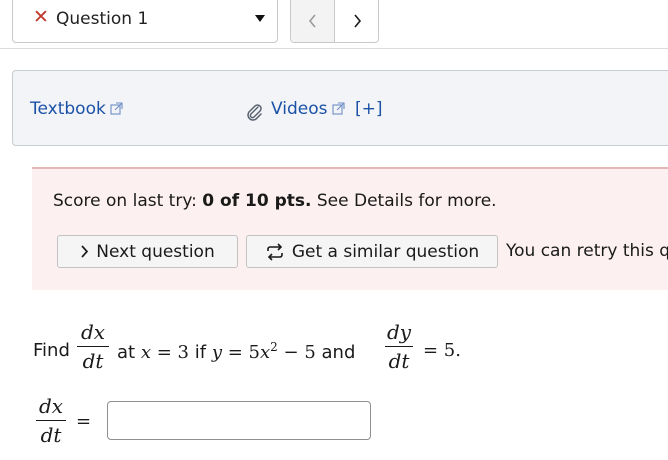 The image size is (668, 460). What do you see at coordinates (183, 352) in the screenshot?
I see `x-value: 3` at bounding box center [183, 352].